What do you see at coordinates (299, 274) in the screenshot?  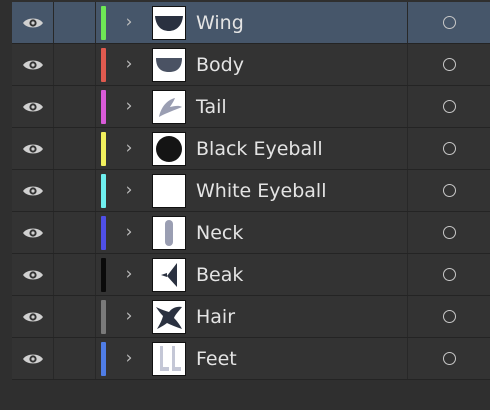 I see `layer-name-cell: Beak` at bounding box center [299, 274].